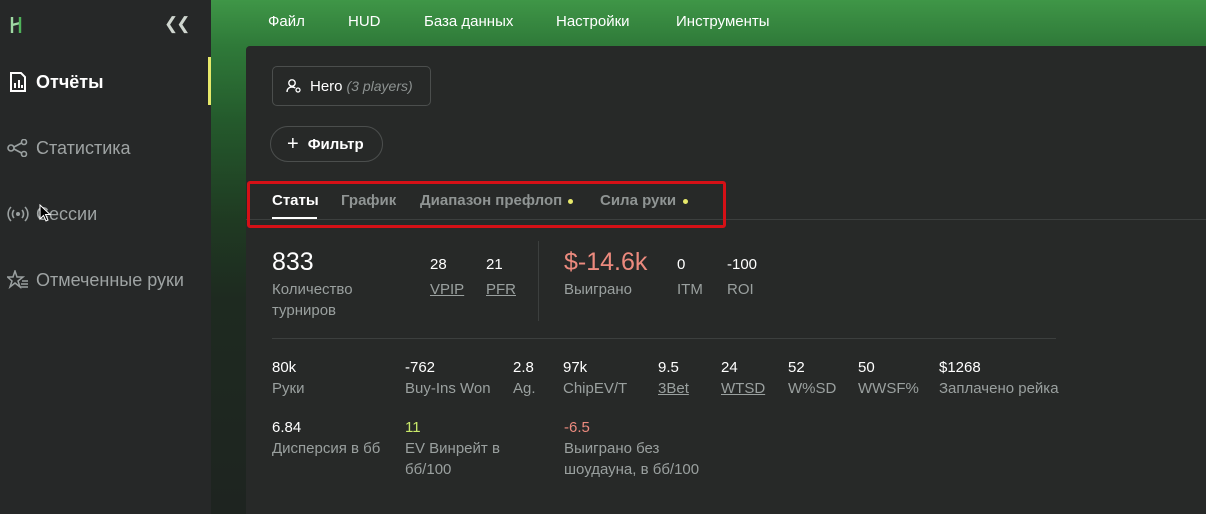 Image resolution: width=1206 pixels, height=514 pixels. Describe the element at coordinates (177, 24) in the screenshot. I see `collapse-sidebar-icon: ❮❮` at that location.